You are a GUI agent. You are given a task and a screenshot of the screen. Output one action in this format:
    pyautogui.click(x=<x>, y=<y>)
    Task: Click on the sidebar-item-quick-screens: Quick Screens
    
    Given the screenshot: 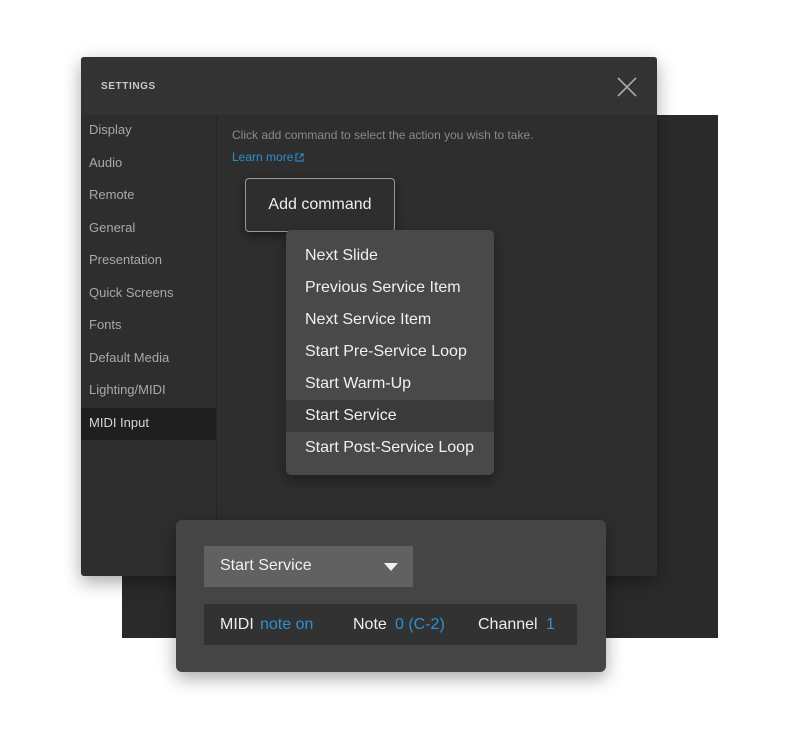 What is the action you would take?
    pyautogui.click(x=148, y=294)
    